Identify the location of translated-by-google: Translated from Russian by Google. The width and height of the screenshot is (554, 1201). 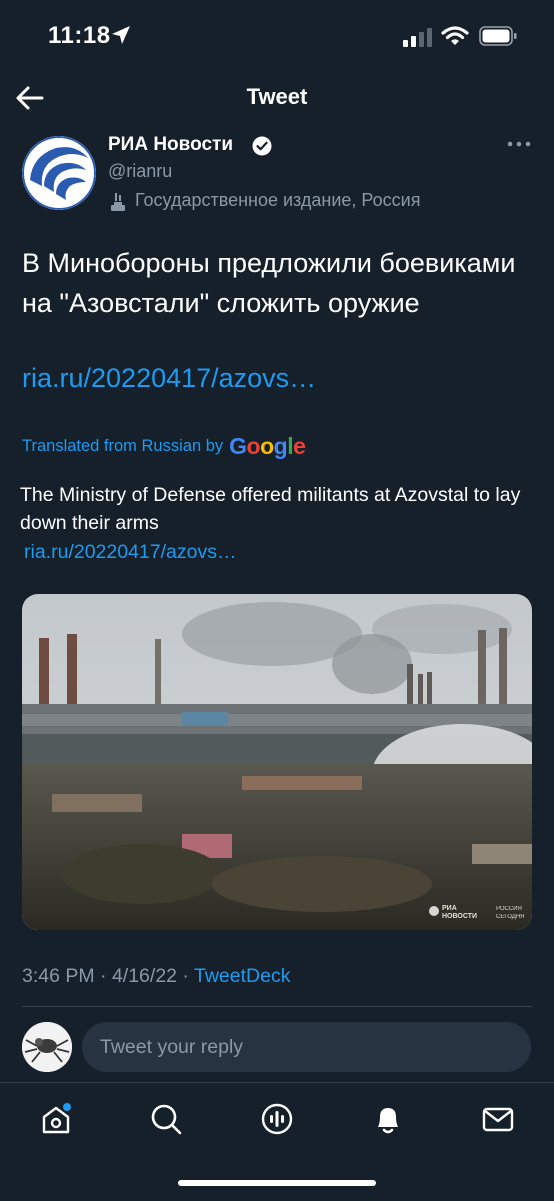
(164, 446).